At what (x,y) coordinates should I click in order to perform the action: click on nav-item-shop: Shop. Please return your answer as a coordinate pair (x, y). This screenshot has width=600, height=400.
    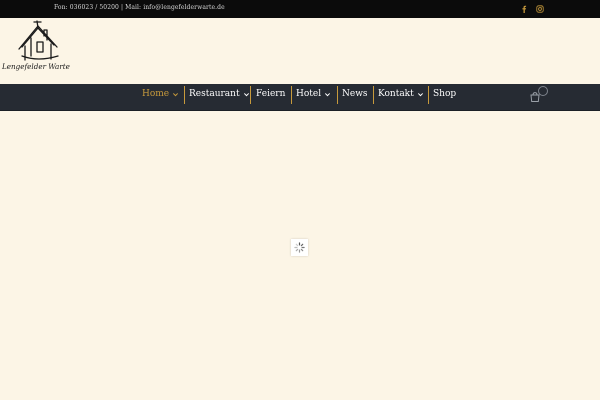
    Looking at the image, I should click on (444, 94).